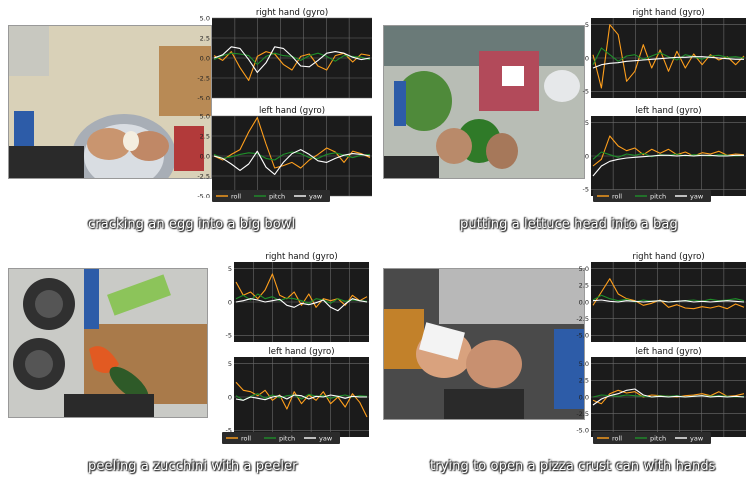 The width and height of the screenshot is (751, 477). What do you see at coordinates (192, 224) in the screenshot?
I see `panel-caption: cracking an egg into a big bowl` at bounding box center [192, 224].